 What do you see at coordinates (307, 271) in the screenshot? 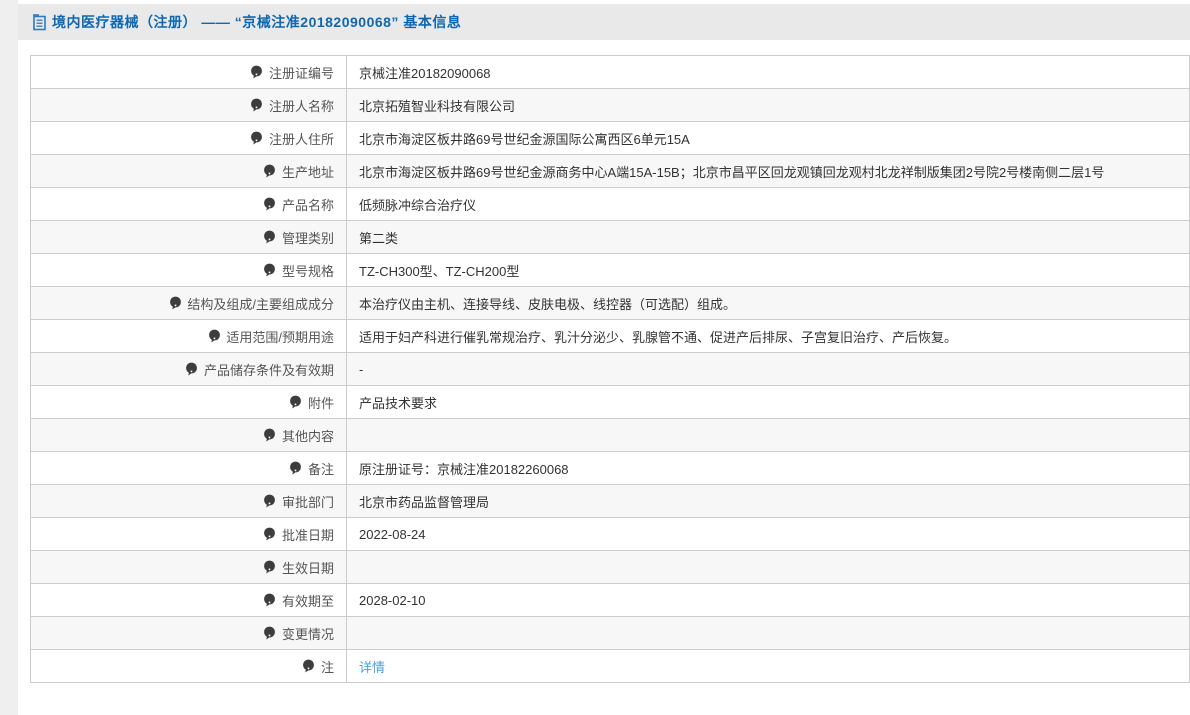
I see `row-label-text: 型号规格` at bounding box center [307, 271].